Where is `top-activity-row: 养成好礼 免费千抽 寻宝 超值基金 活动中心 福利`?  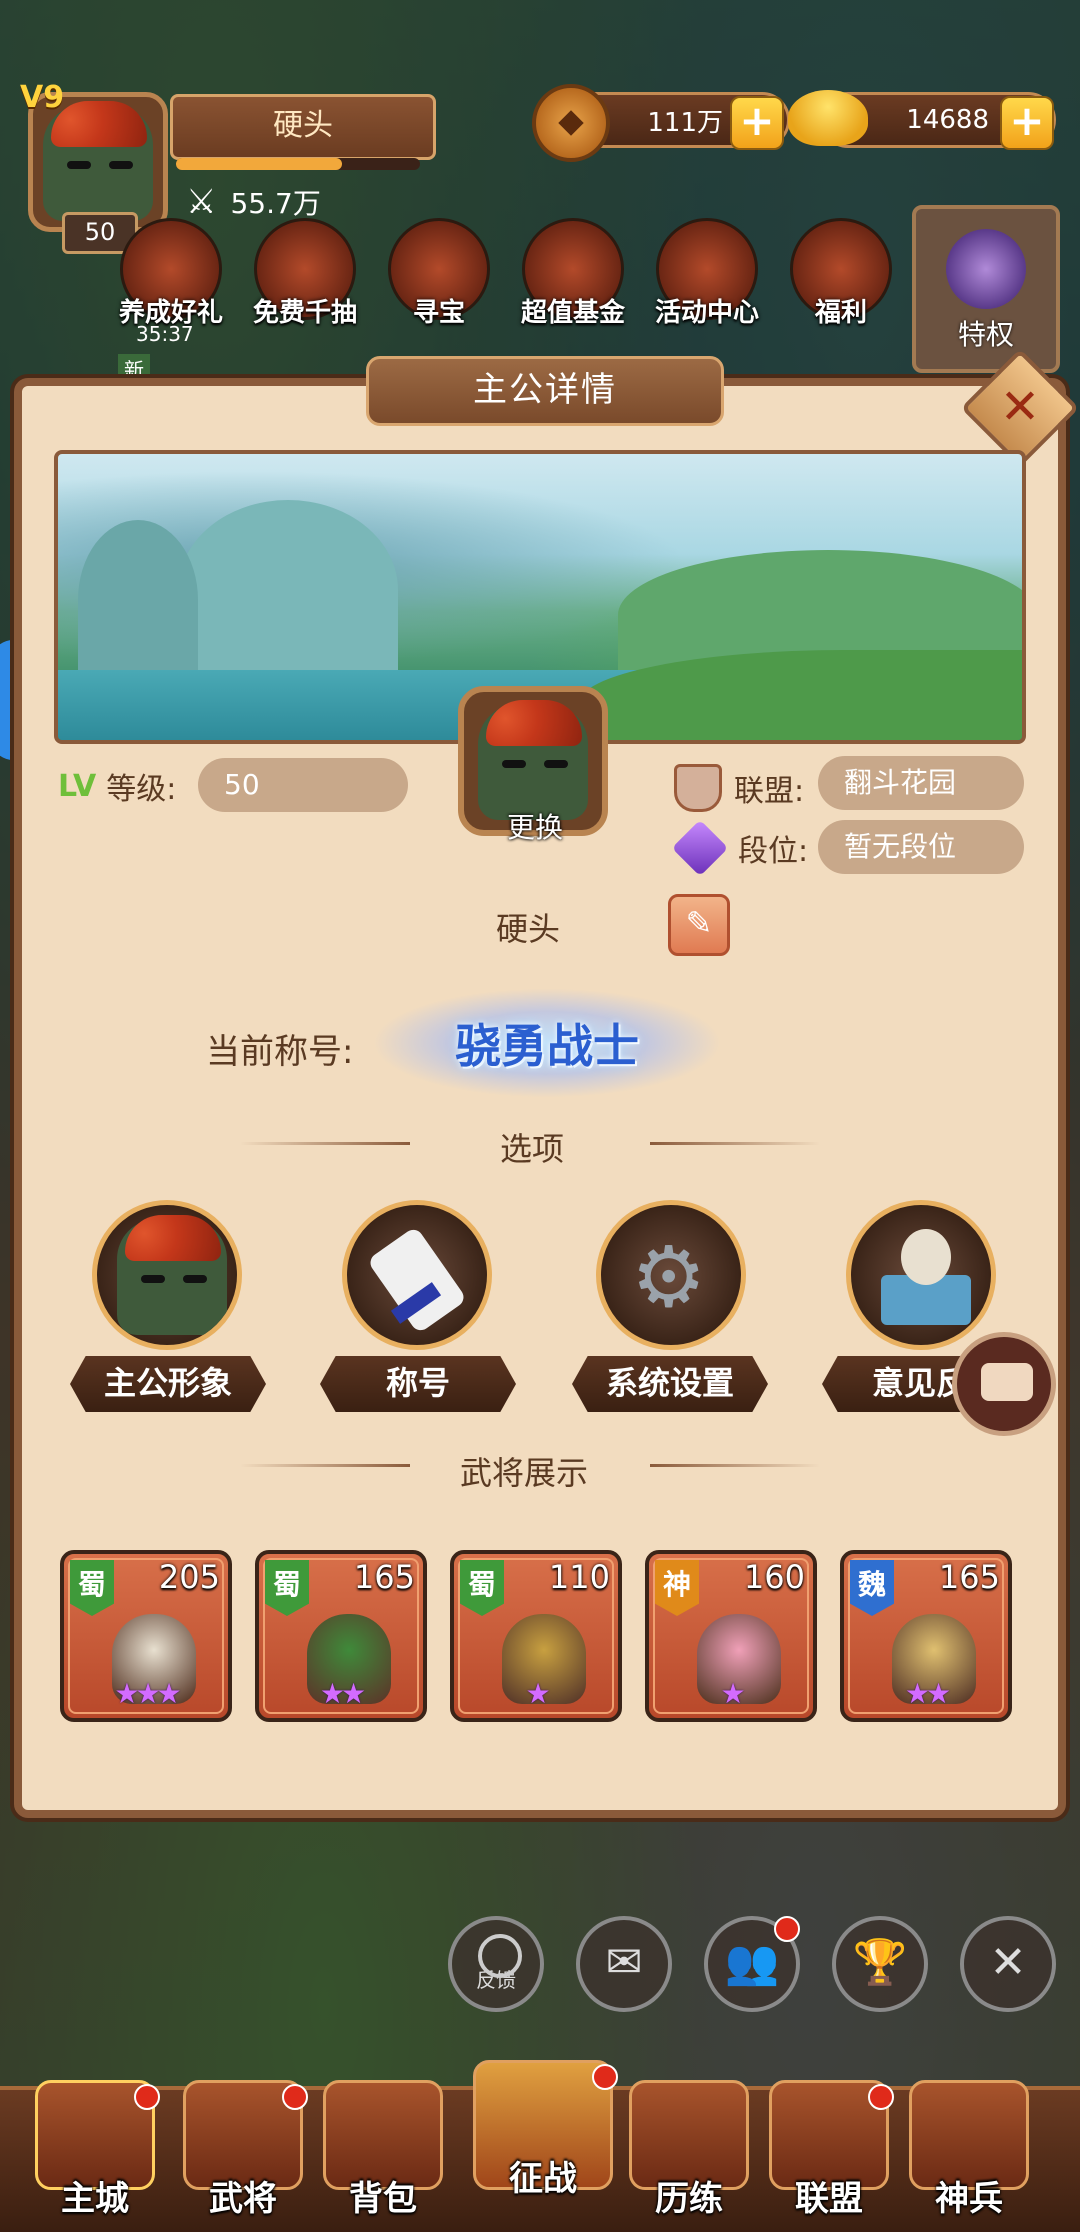 top-activity-row: 养成好礼 免费千抽 寻宝 超值基金 活动中心 福利 is located at coordinates (506, 273).